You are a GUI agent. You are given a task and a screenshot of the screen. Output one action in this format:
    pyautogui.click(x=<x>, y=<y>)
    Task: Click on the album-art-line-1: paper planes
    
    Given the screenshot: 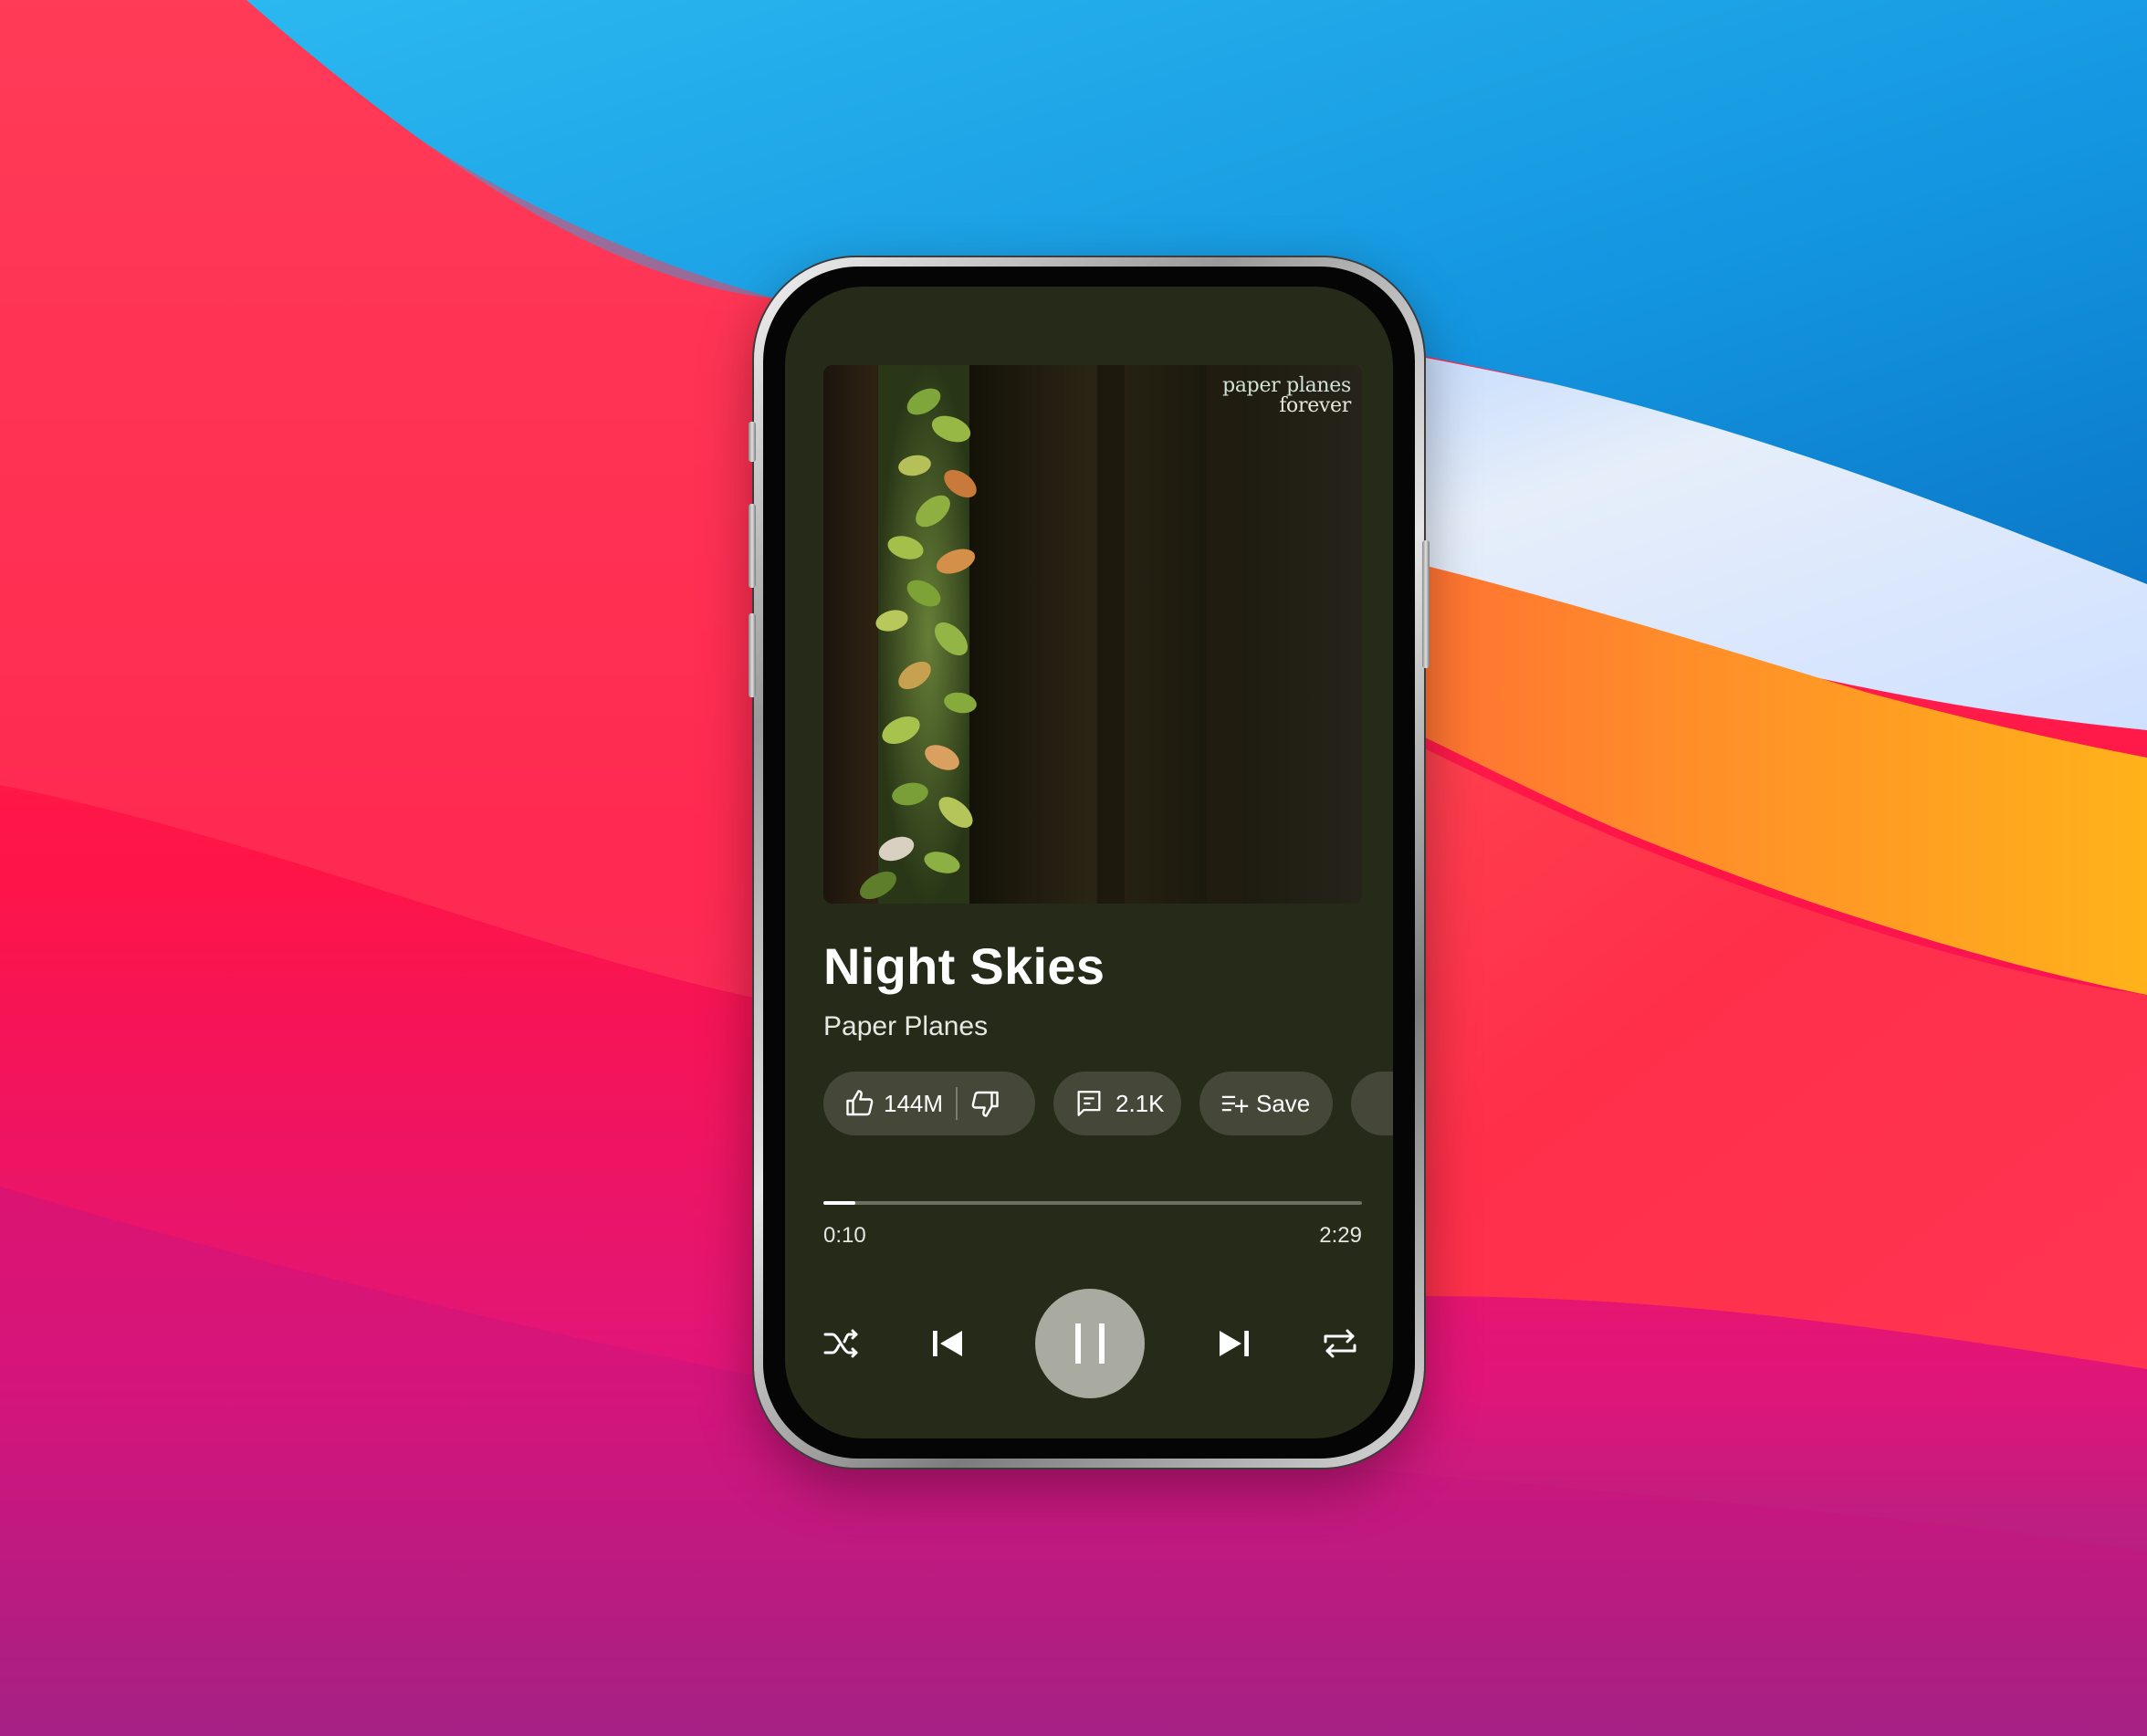 What is the action you would take?
    pyautogui.click(x=1286, y=385)
    